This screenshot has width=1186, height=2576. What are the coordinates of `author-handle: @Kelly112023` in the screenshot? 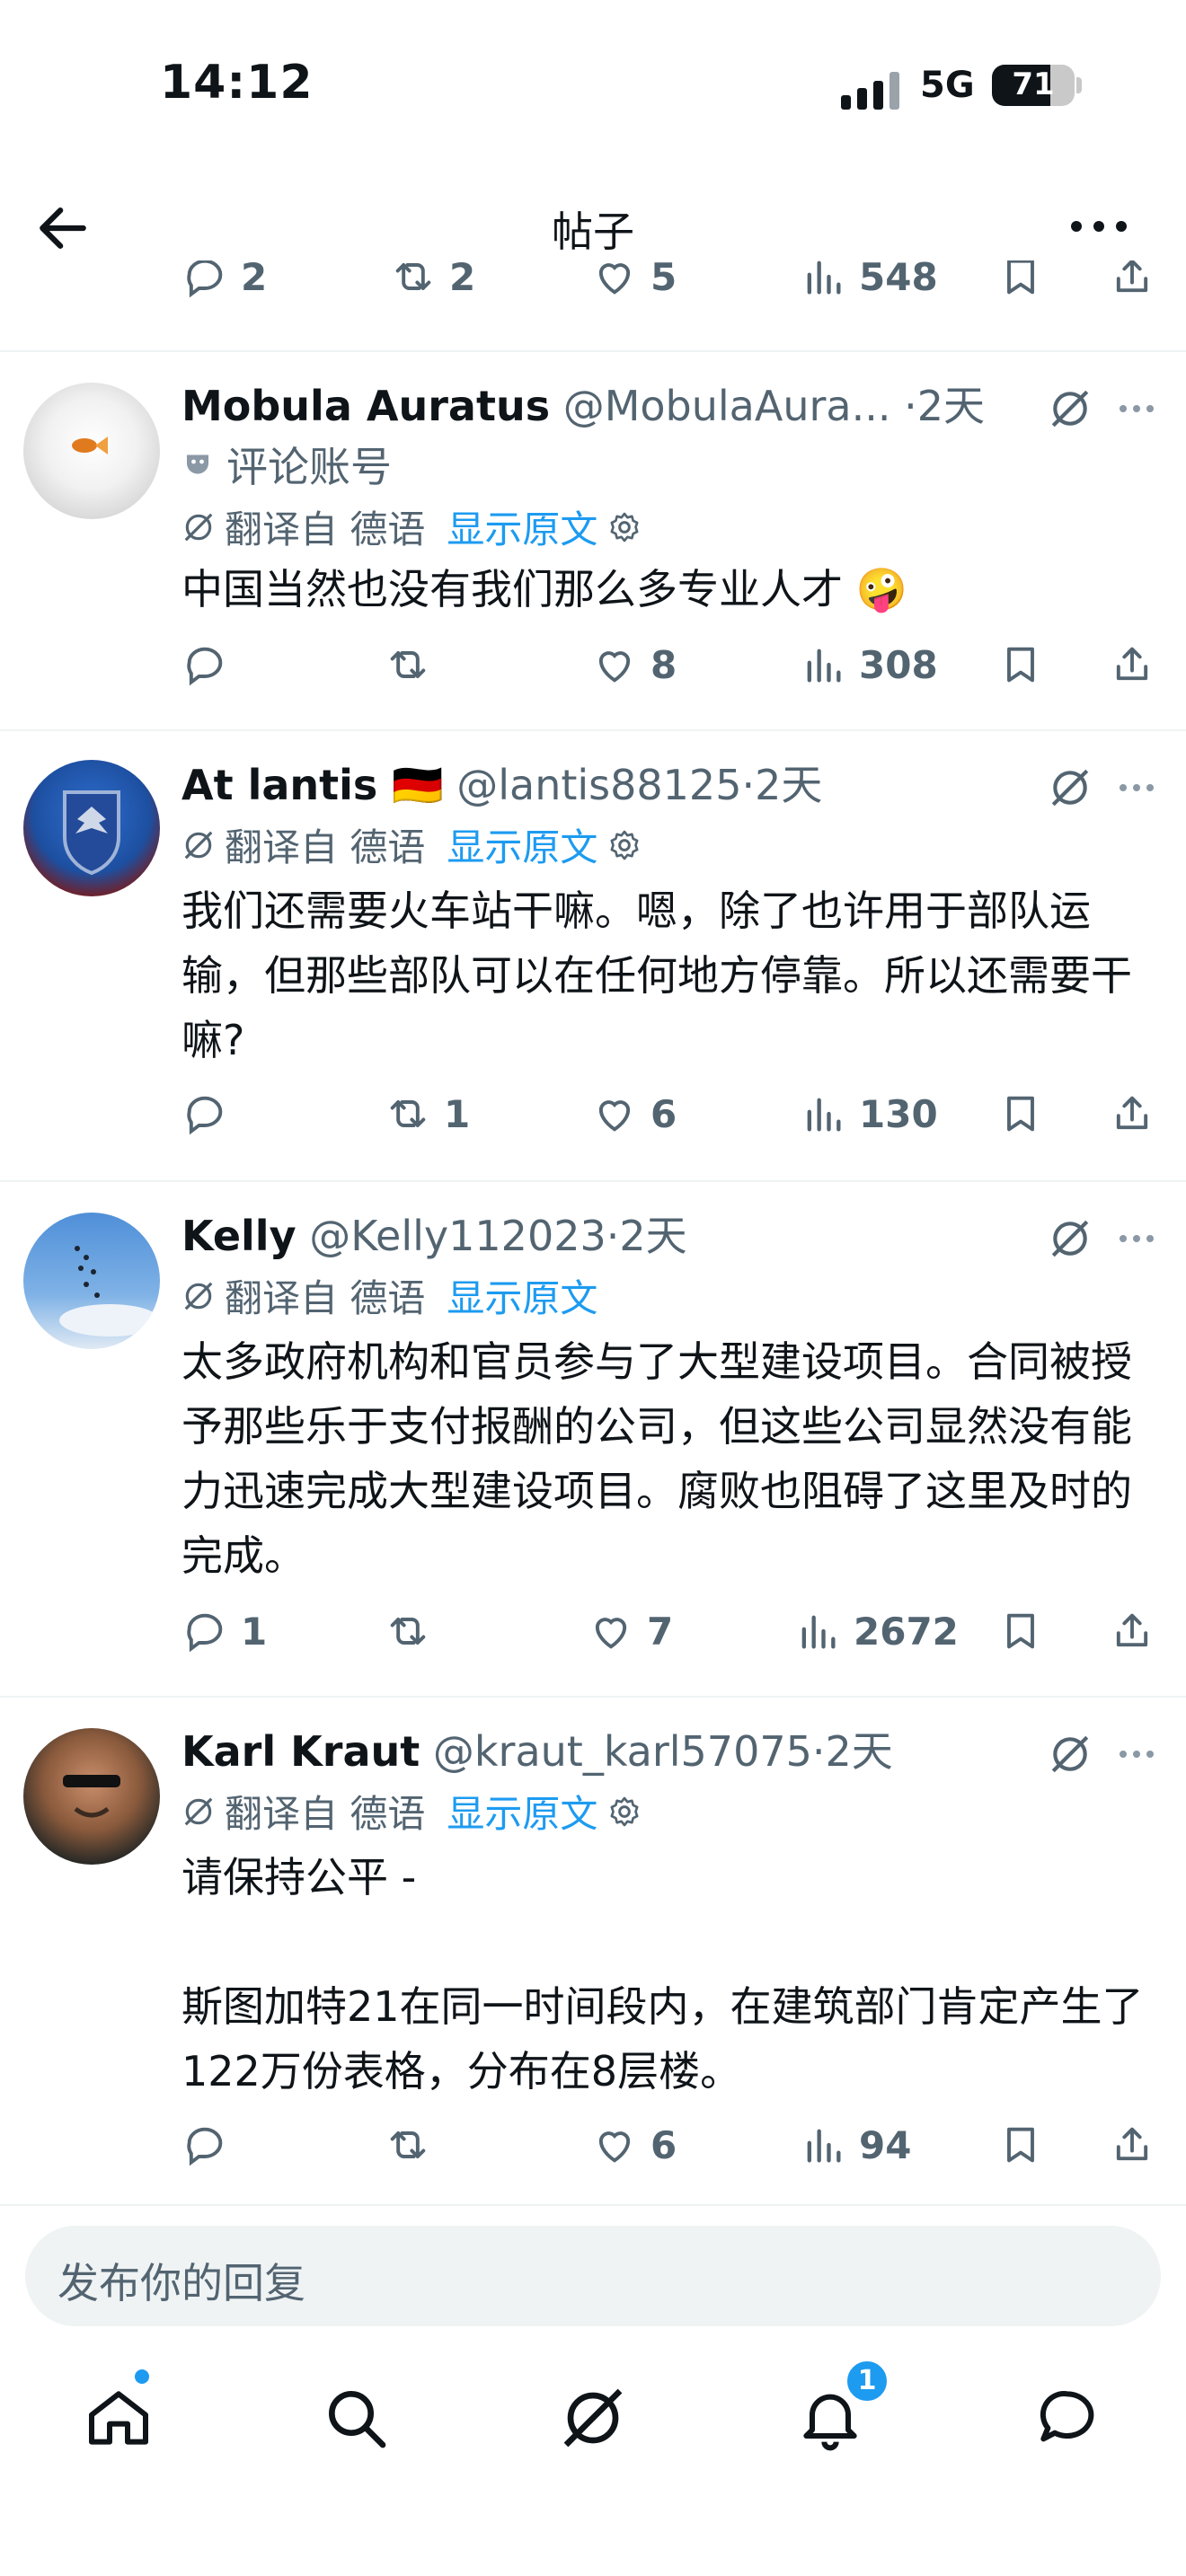 It's located at (457, 1236).